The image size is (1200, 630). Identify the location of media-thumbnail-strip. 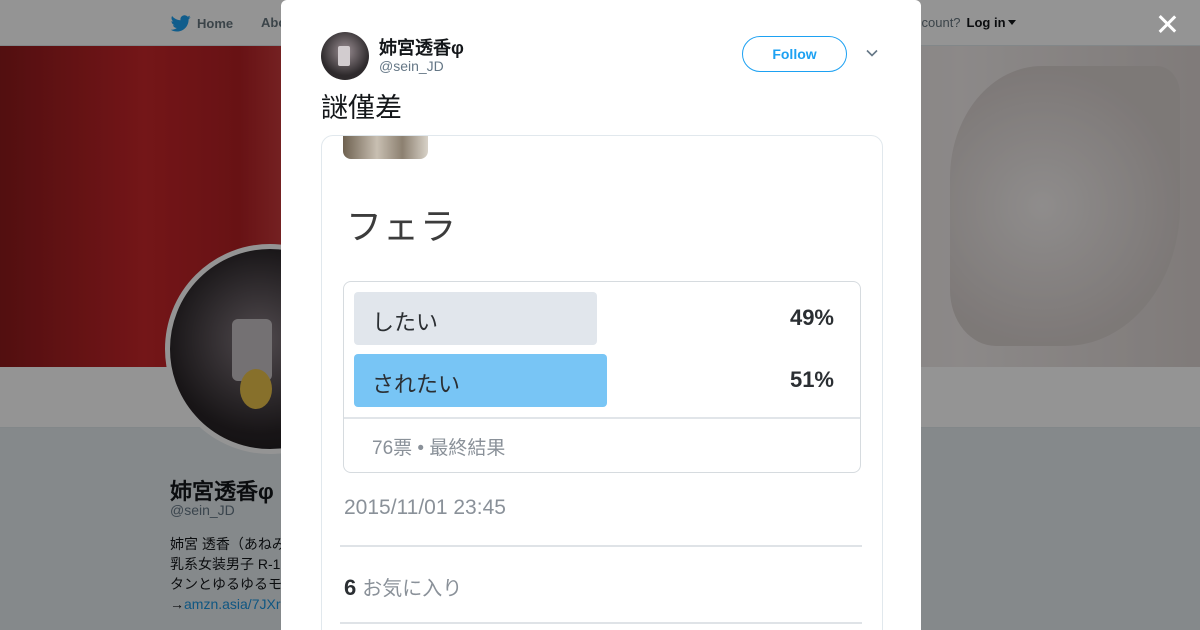
(385, 147).